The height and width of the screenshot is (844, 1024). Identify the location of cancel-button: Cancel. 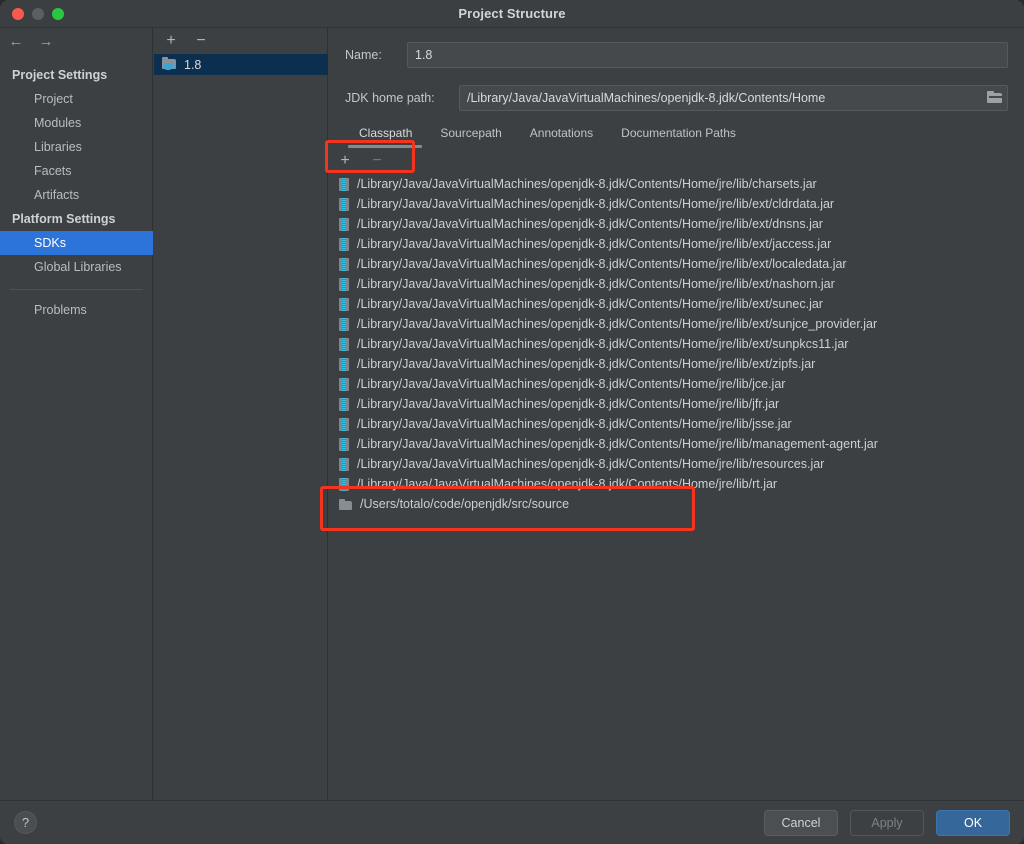
(801, 823).